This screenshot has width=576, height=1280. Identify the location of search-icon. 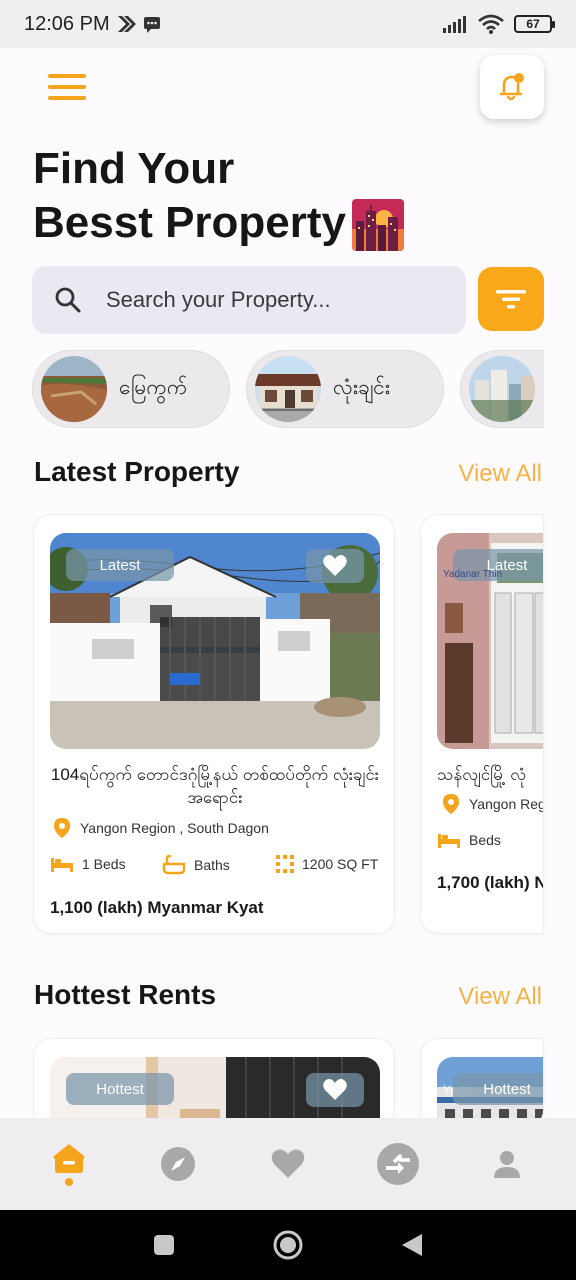
(68, 300).